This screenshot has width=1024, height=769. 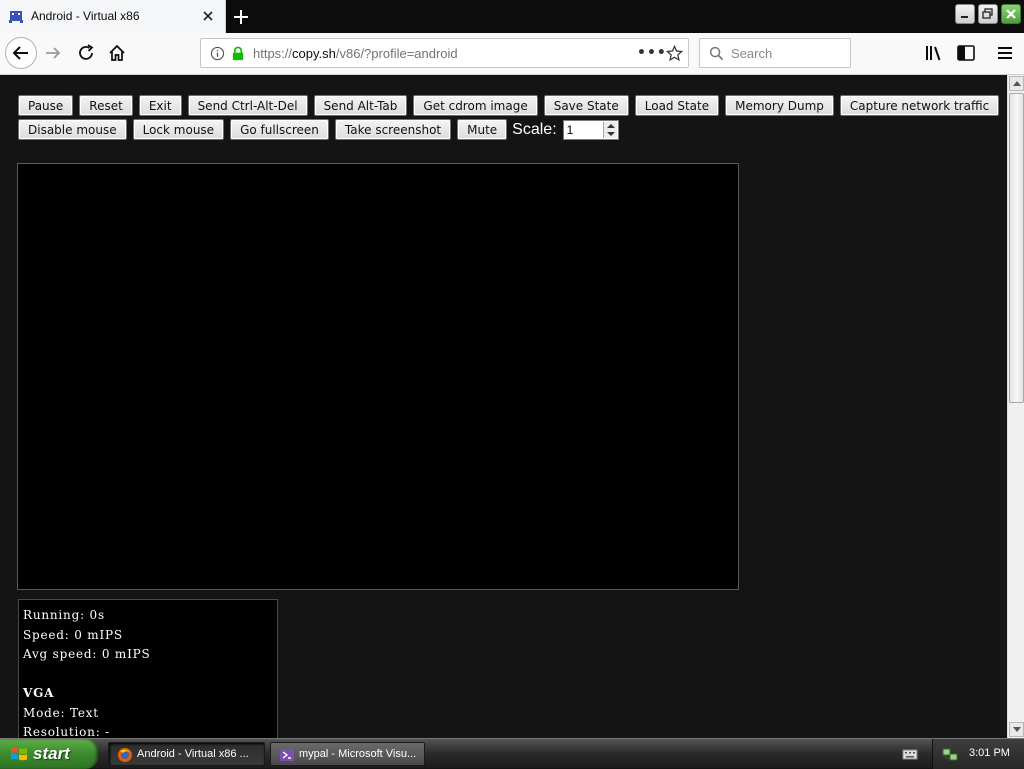 I want to click on close-window-button, so click(x=1011, y=14).